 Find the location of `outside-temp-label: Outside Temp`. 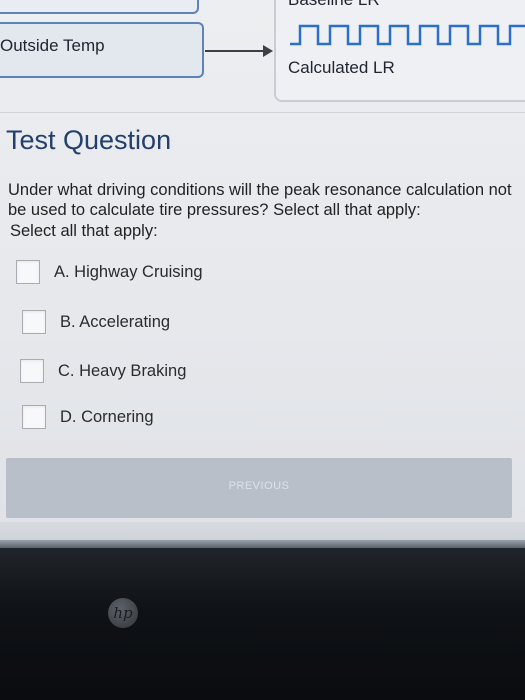

outside-temp-label: Outside Temp is located at coordinates (52, 45).